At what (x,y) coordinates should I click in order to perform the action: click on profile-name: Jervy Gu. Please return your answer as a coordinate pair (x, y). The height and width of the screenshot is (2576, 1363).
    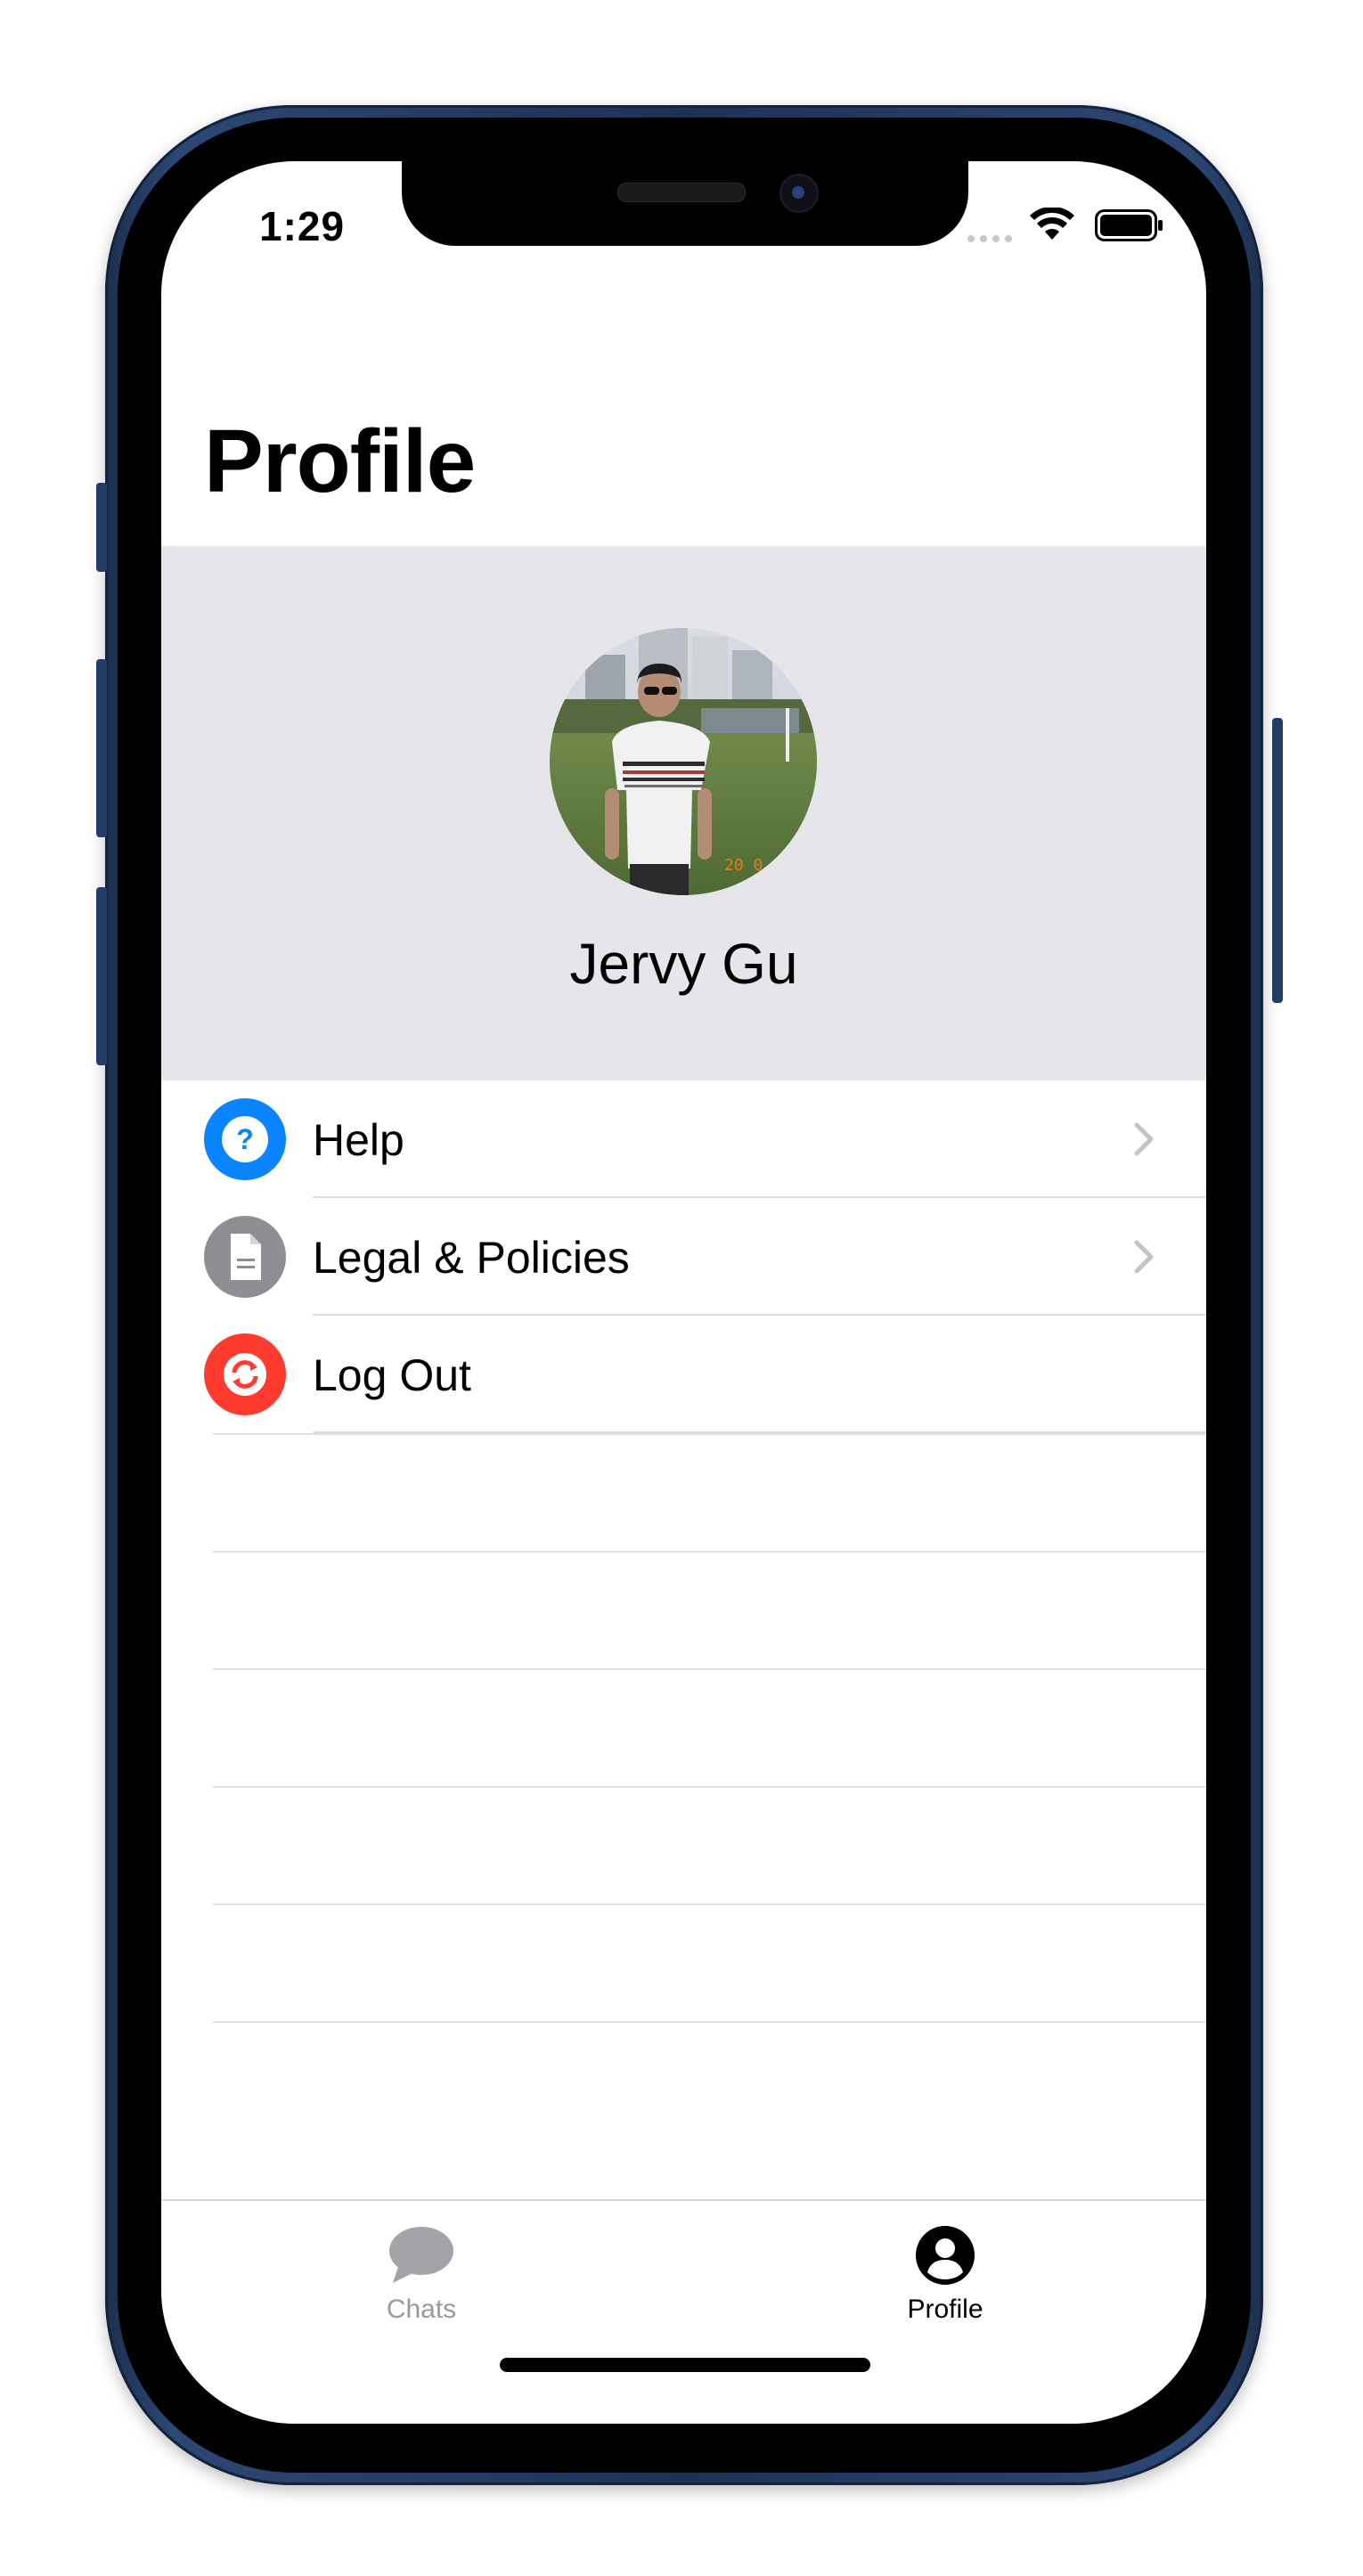
    Looking at the image, I should click on (684, 964).